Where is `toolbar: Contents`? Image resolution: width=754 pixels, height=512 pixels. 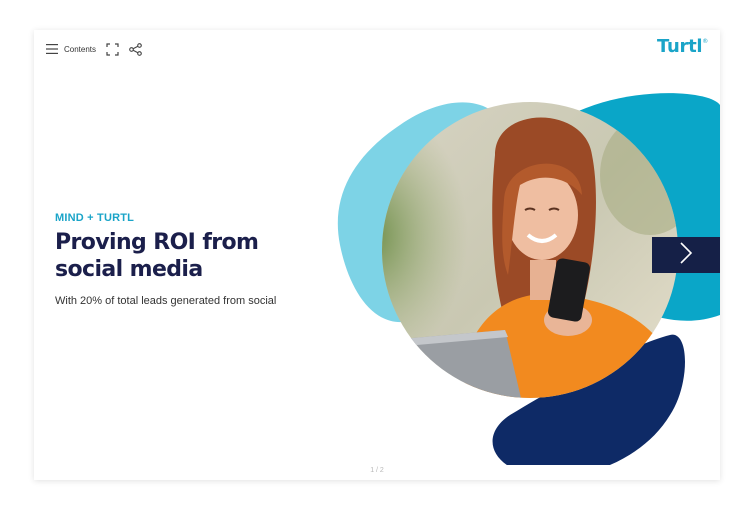 toolbar: Contents is located at coordinates (94, 49).